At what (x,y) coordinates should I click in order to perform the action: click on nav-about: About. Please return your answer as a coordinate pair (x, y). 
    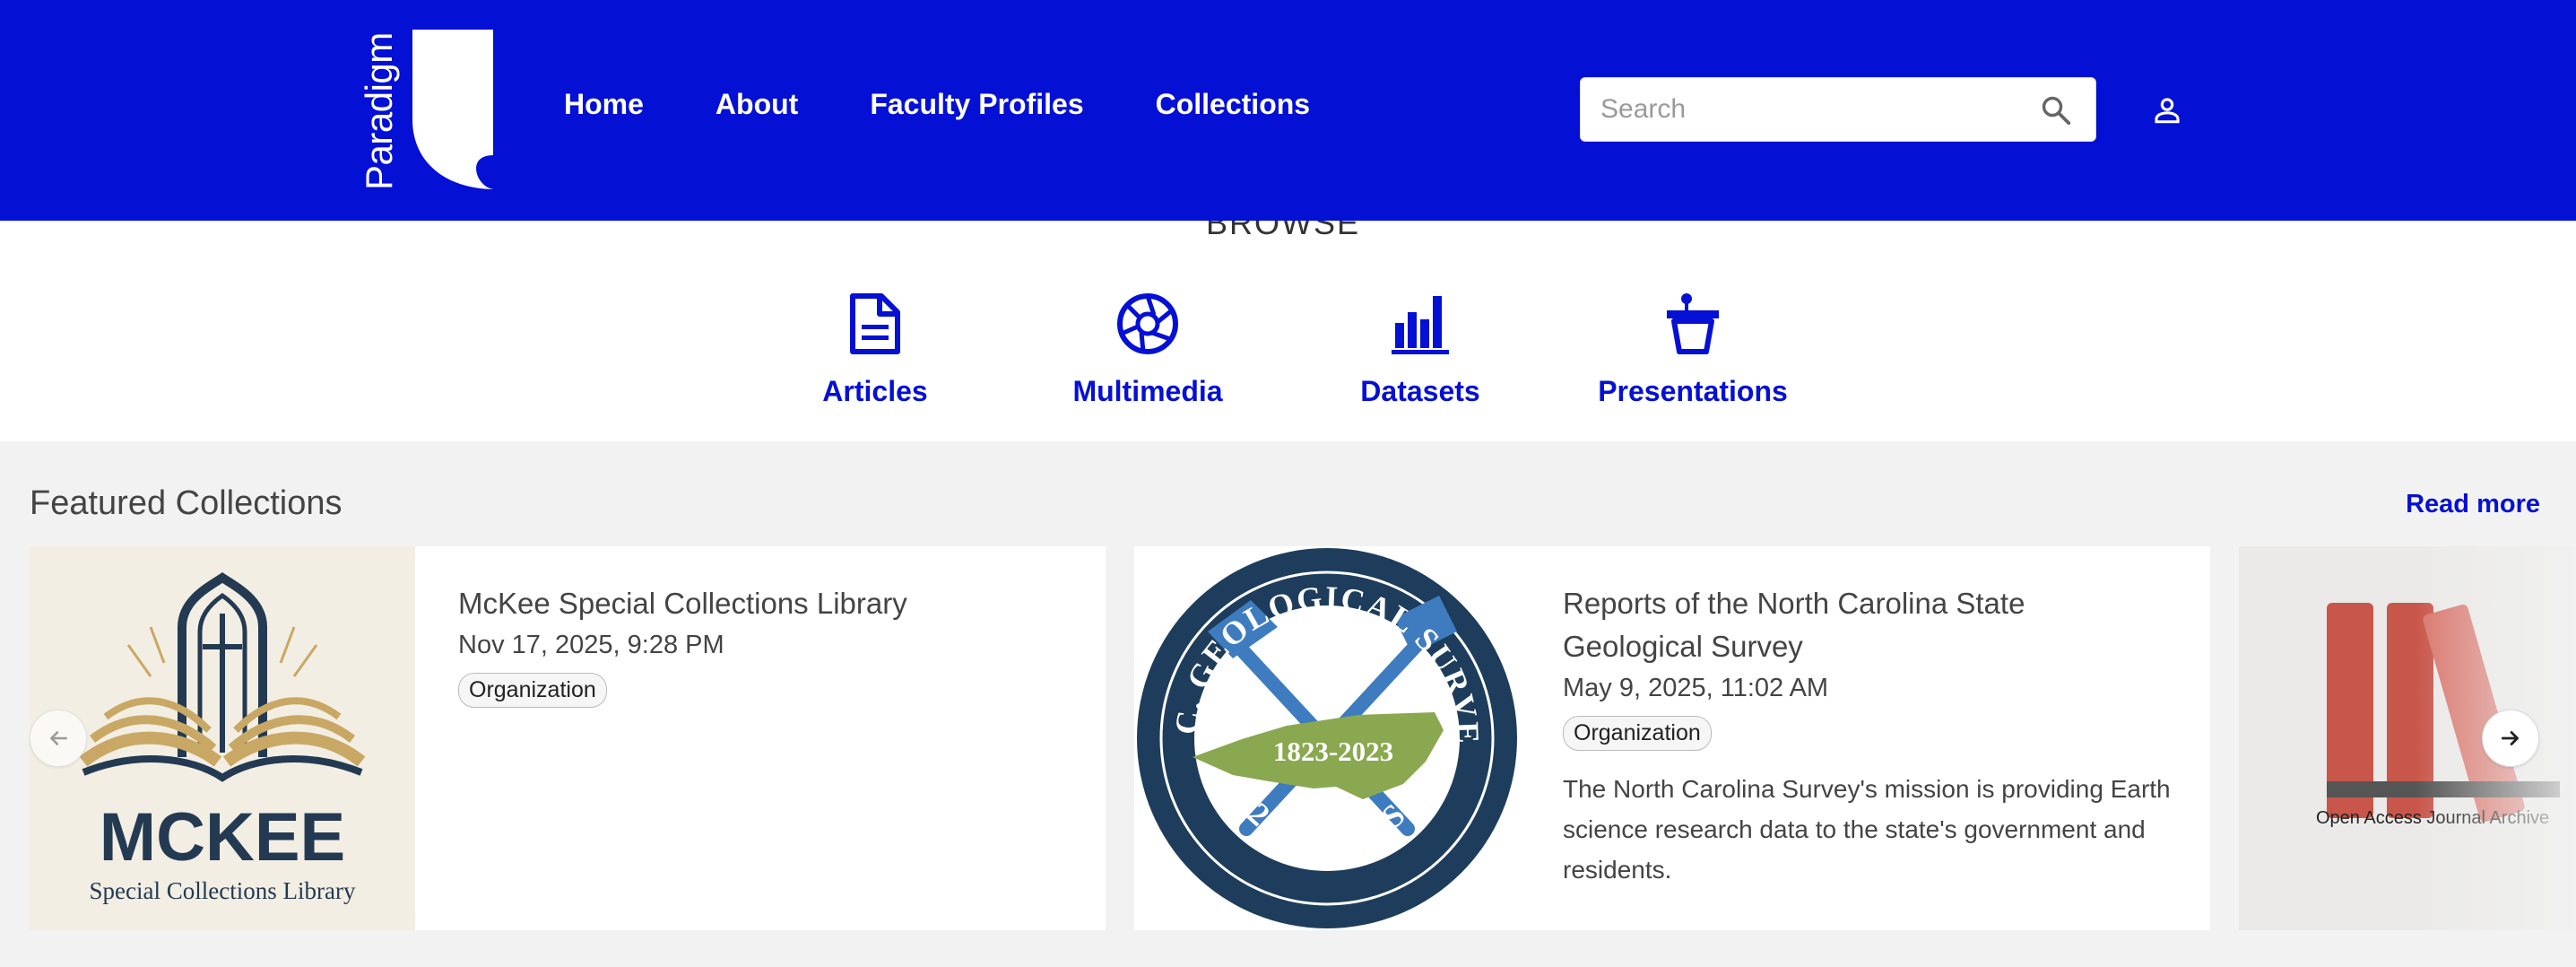
    Looking at the image, I should click on (757, 104).